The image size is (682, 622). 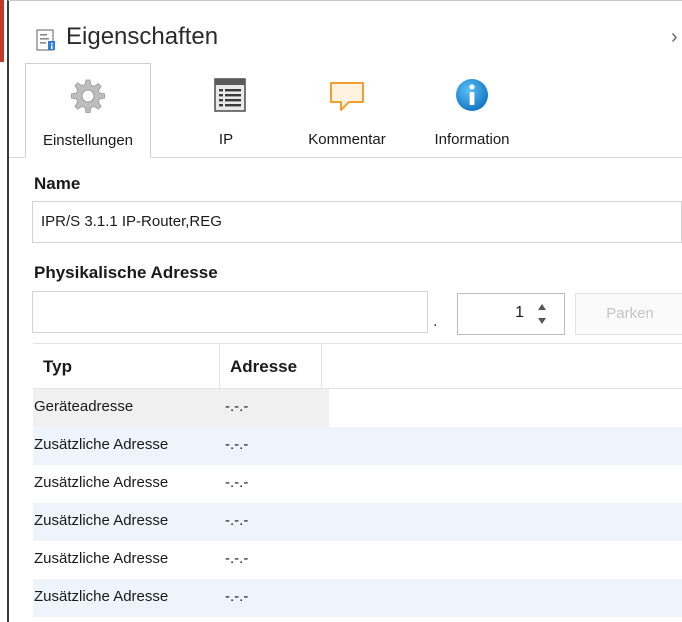 I want to click on tab-label: Einstellungen, so click(x=88, y=140).